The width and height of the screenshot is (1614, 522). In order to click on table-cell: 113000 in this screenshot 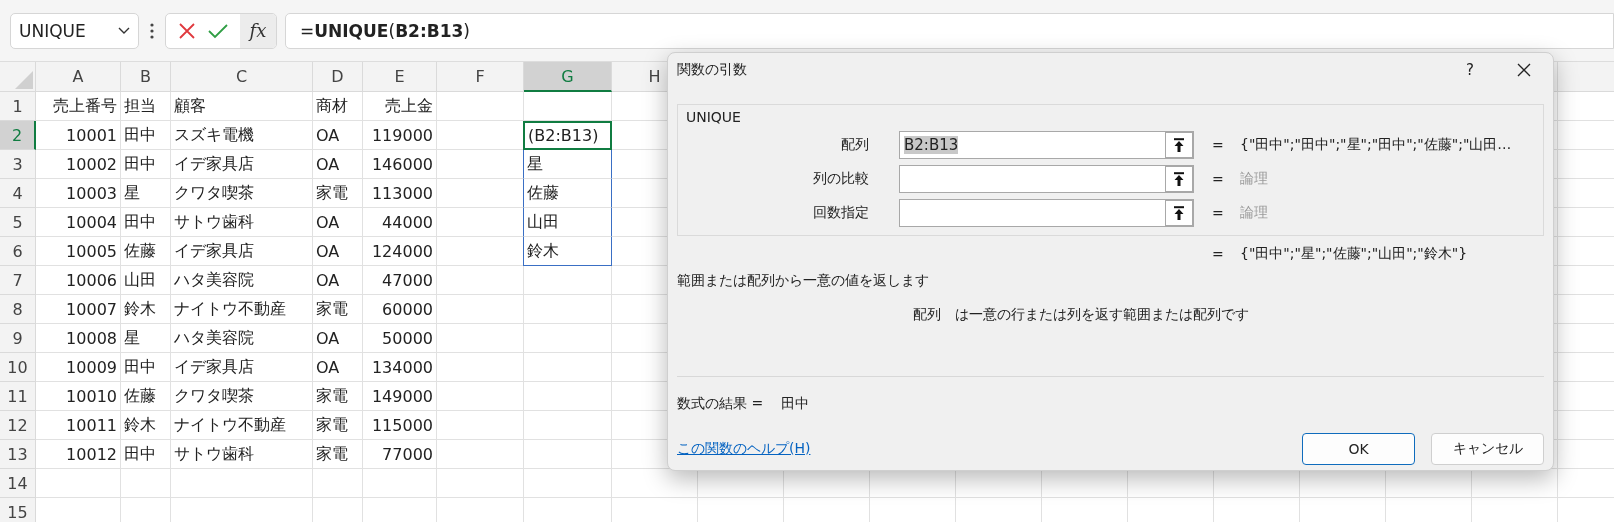, I will do `click(400, 193)`.